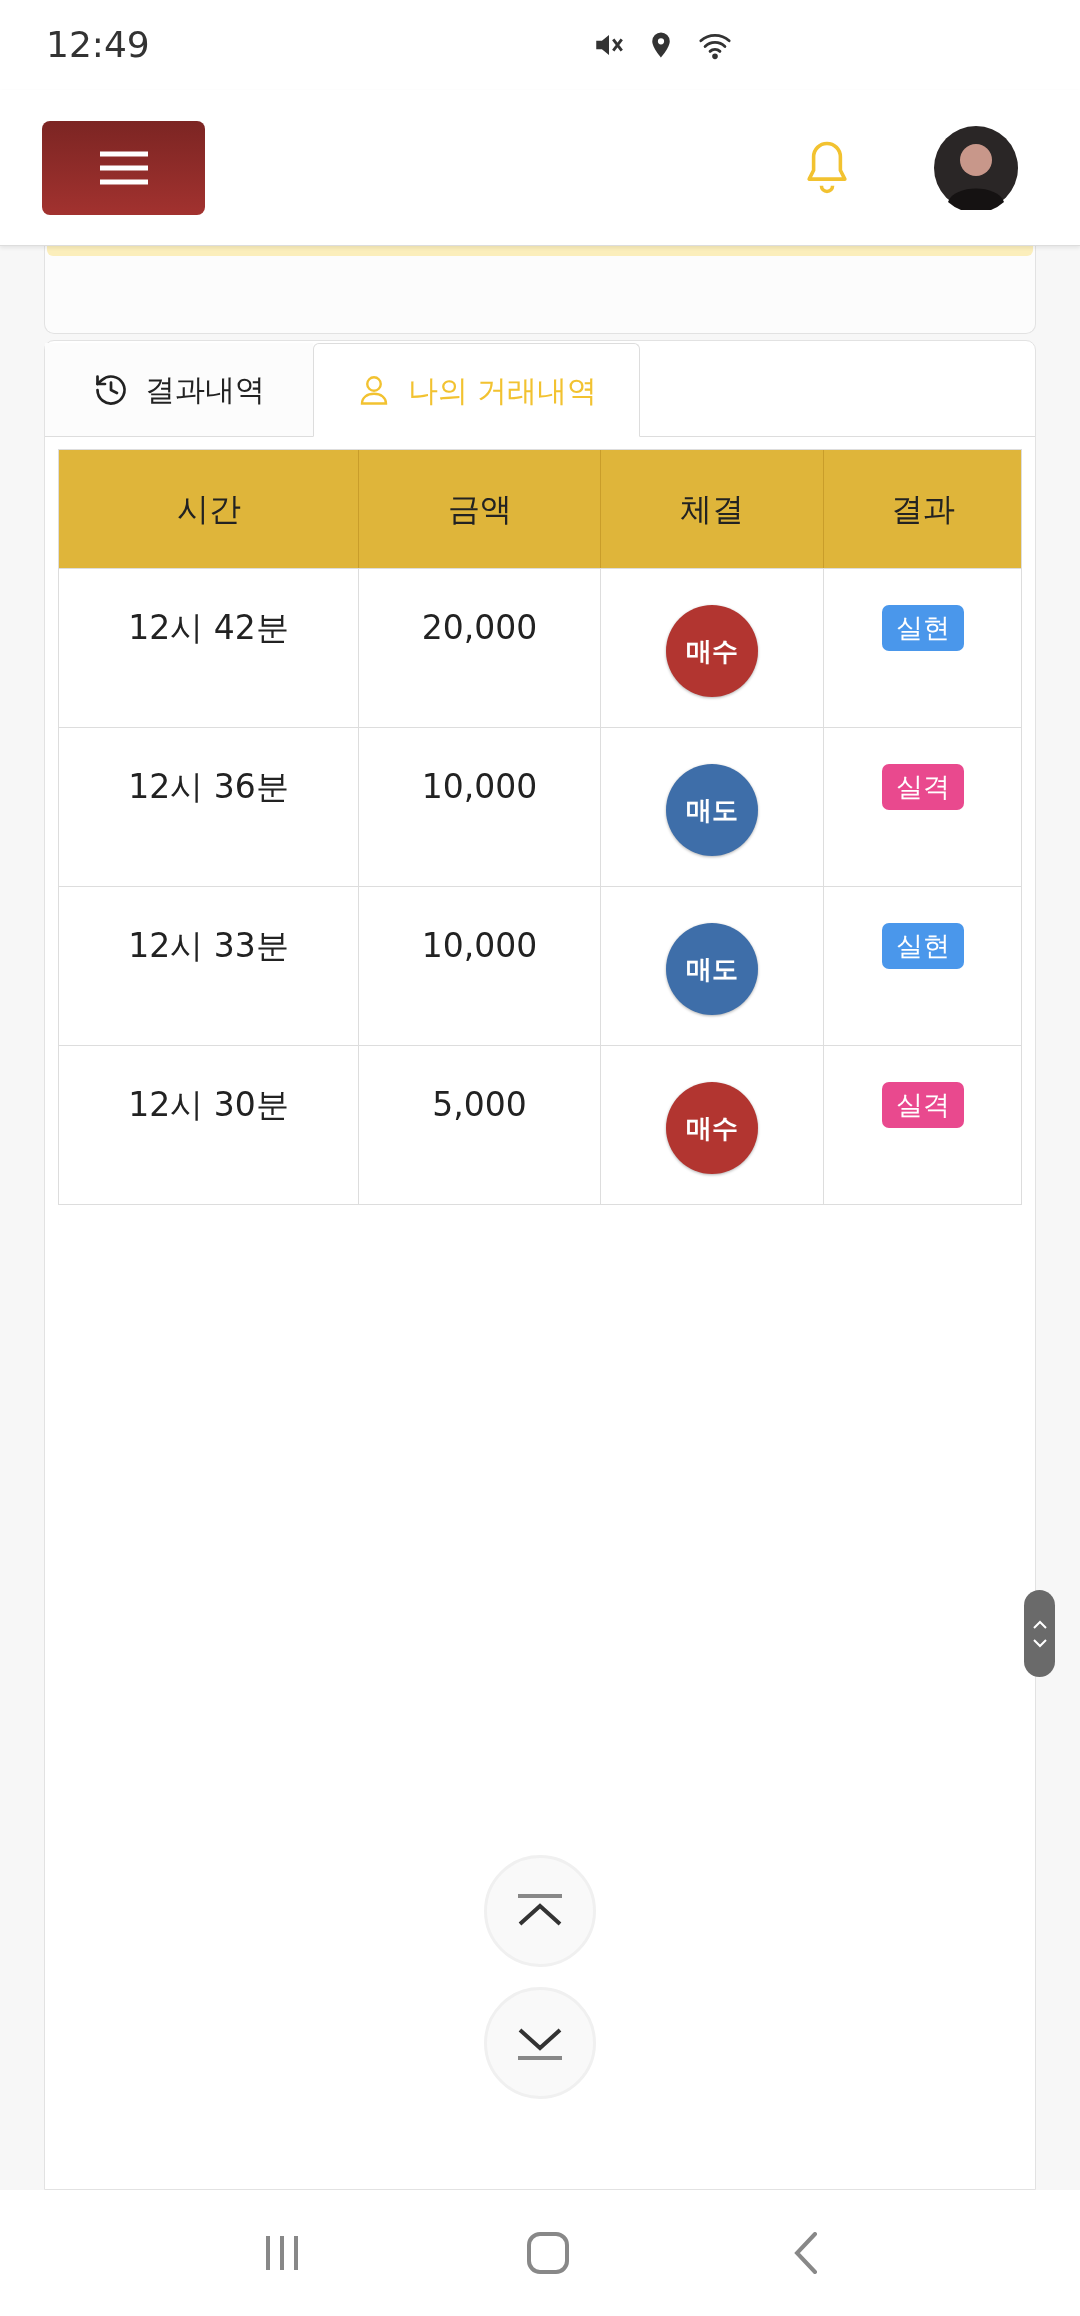 Image resolution: width=1080 pixels, height=2316 pixels. What do you see at coordinates (479, 628) in the screenshot?
I see `amount-cell-text: 20,000` at bounding box center [479, 628].